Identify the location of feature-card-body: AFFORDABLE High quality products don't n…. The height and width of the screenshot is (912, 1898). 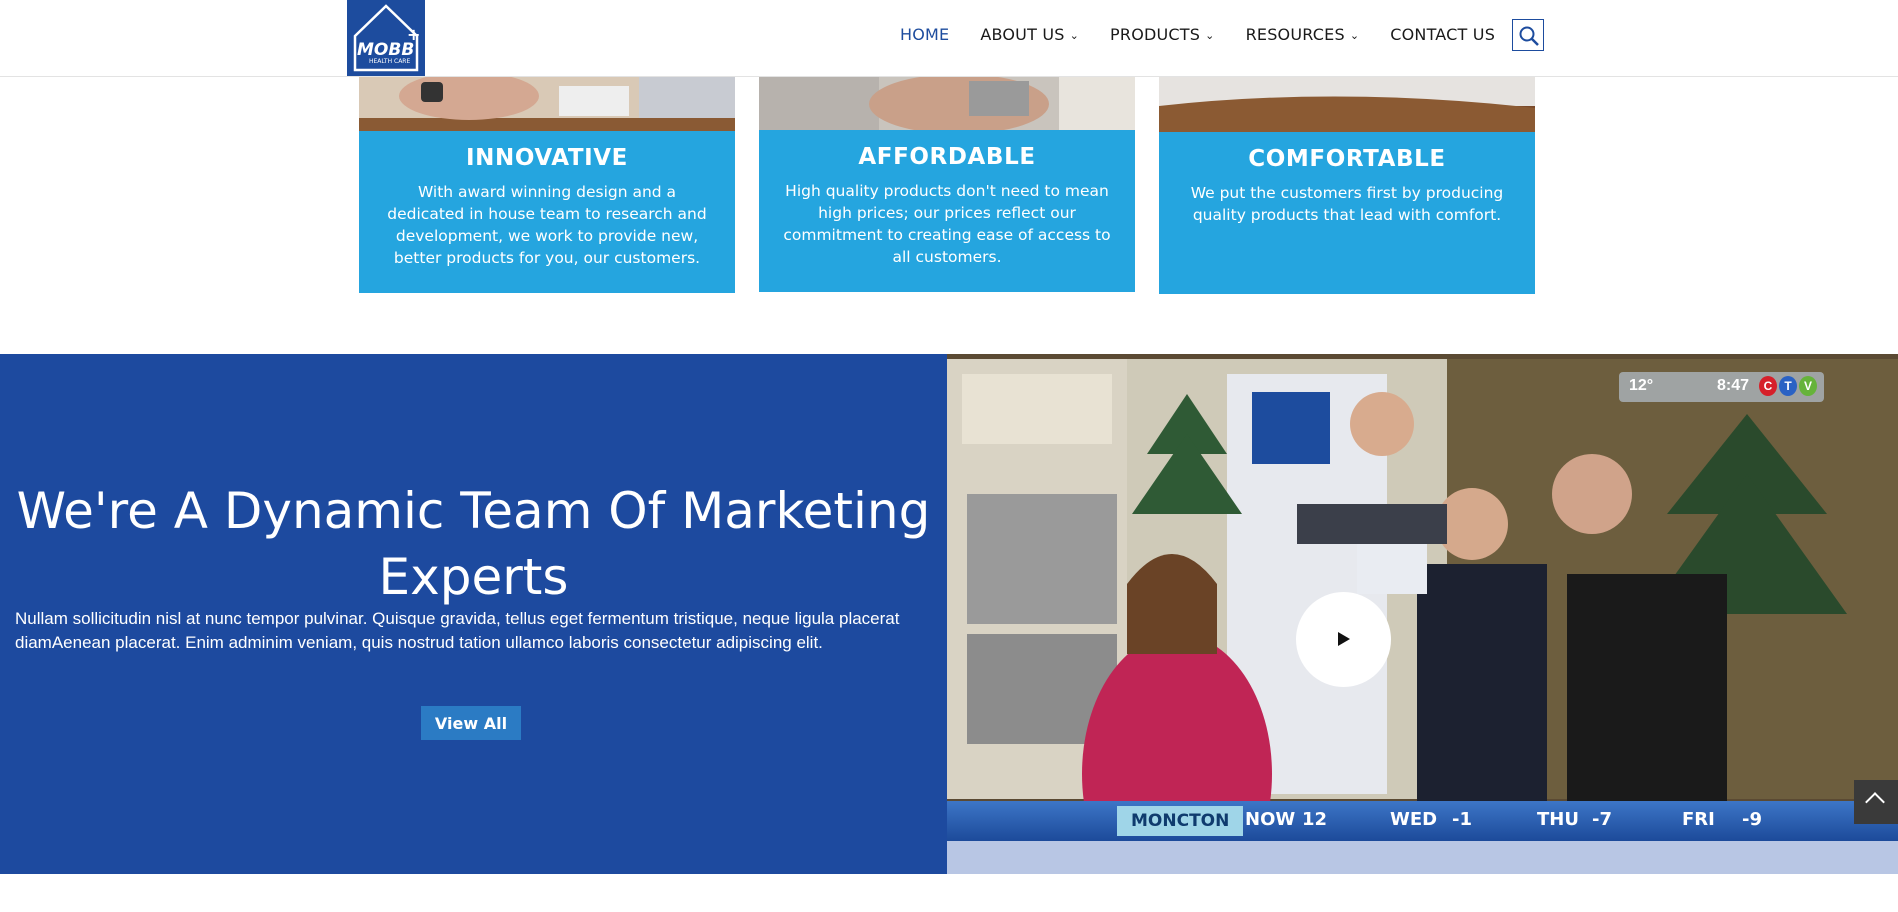
(947, 211).